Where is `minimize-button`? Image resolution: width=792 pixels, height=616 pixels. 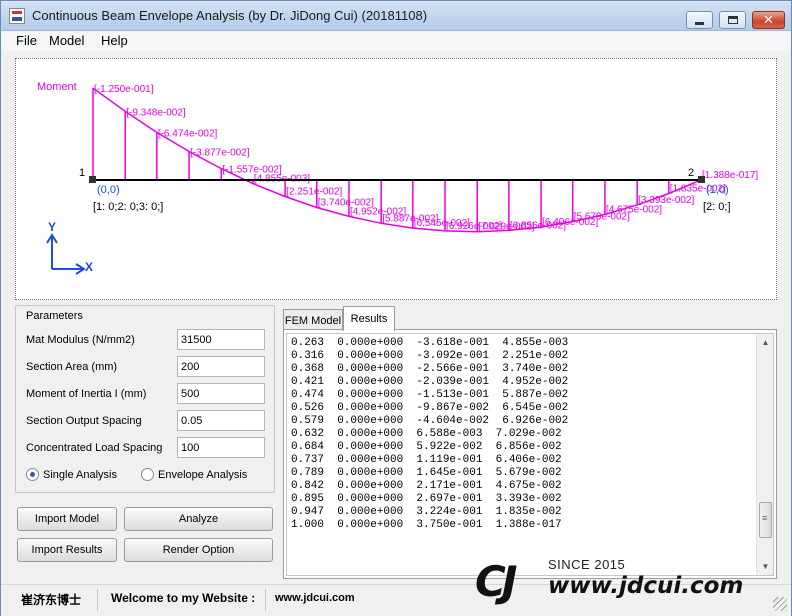 minimize-button is located at coordinates (699, 20).